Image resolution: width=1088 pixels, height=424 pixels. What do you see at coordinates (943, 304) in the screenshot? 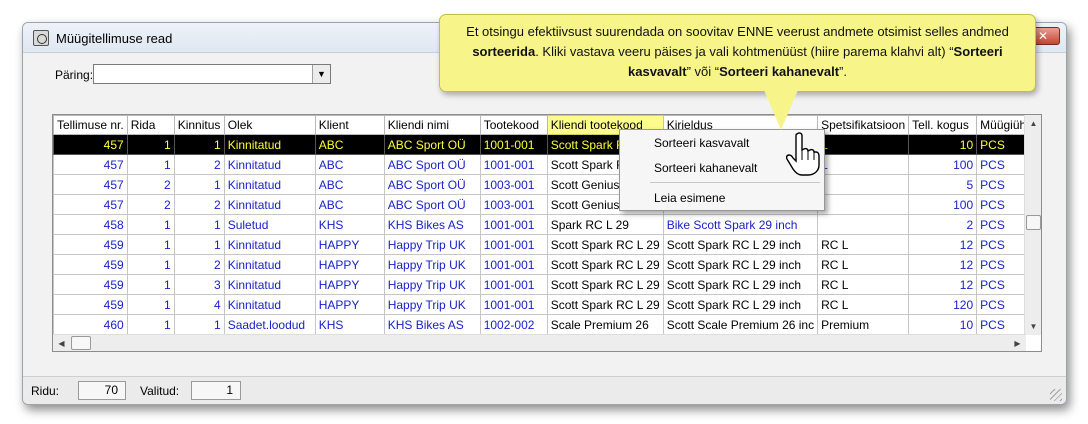
I see `table-cell: 120` at bounding box center [943, 304].